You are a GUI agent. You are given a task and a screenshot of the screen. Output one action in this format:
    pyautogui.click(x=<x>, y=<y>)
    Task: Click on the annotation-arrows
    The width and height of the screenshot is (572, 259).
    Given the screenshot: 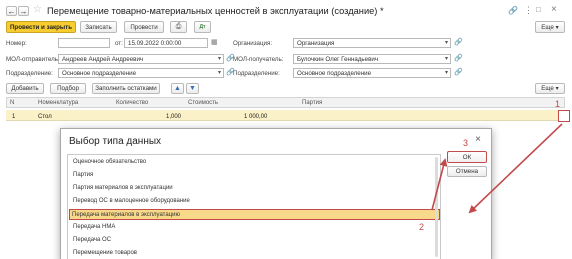 What is the action you would take?
    pyautogui.click(x=497, y=168)
    